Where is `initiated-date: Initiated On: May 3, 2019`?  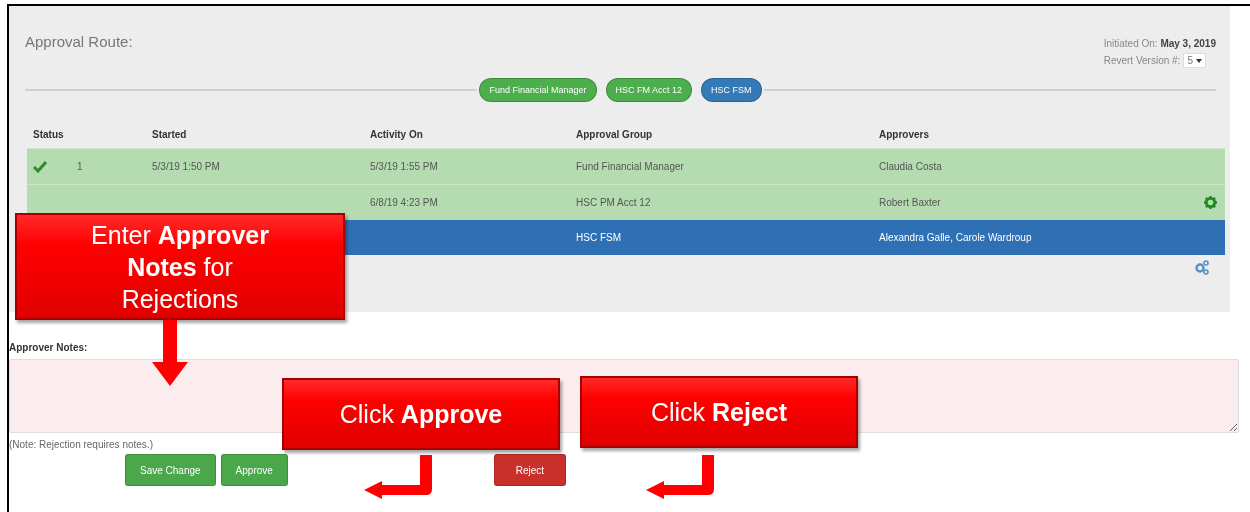 initiated-date: Initiated On: May 3, 2019 is located at coordinates (1159, 43).